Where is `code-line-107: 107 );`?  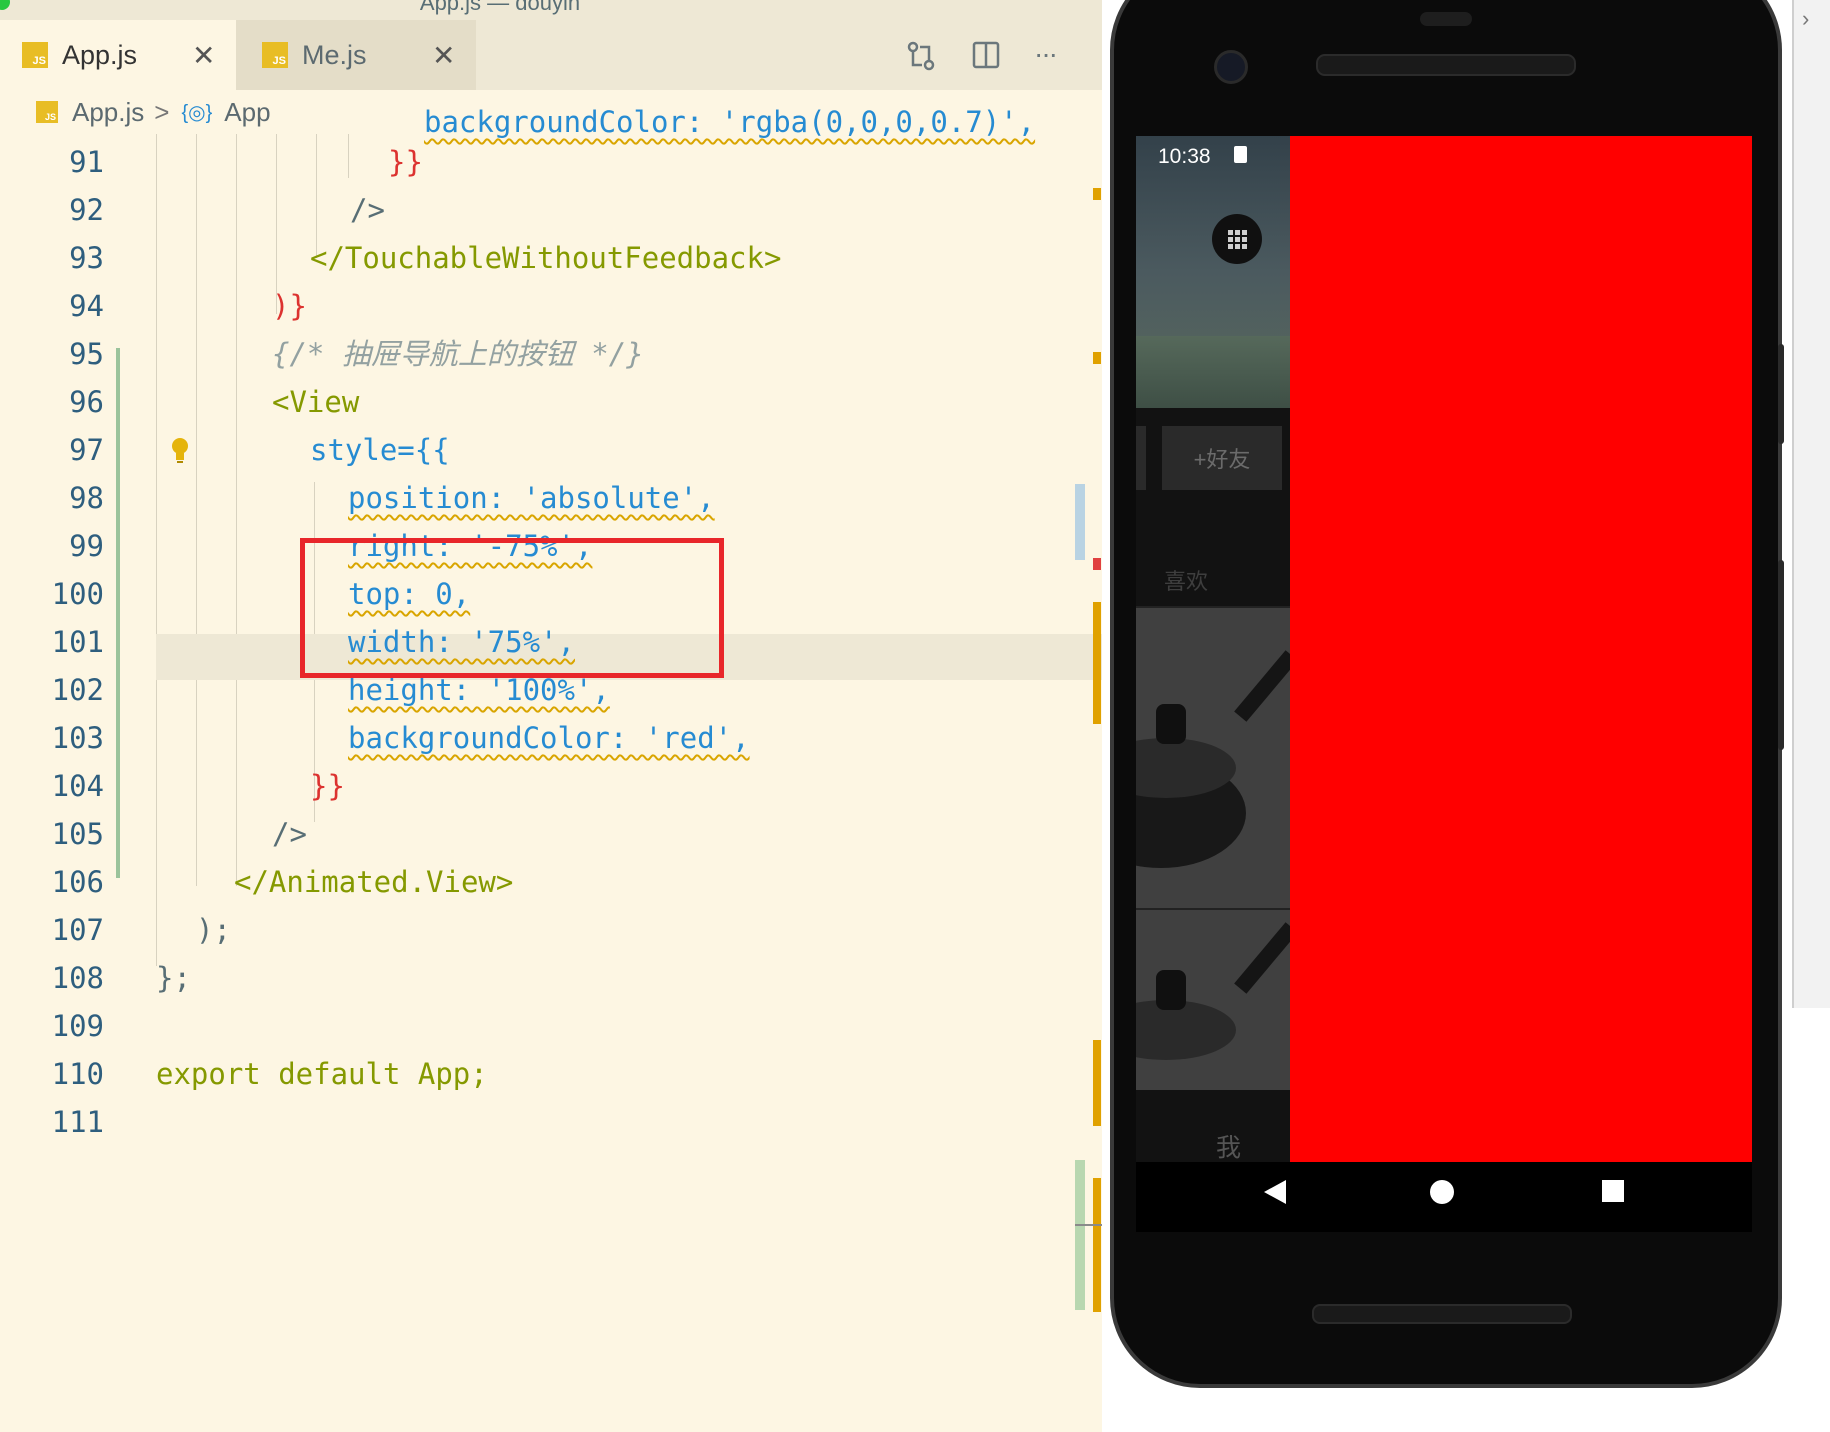
code-line-107: 107 ); is located at coordinates (141, 930).